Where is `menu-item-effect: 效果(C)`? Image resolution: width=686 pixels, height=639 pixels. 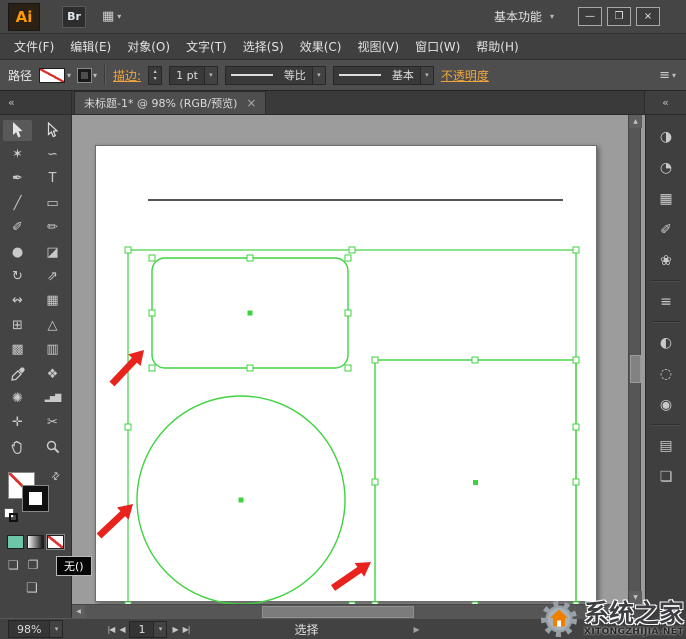 menu-item-effect: 效果(C) is located at coordinates (321, 46).